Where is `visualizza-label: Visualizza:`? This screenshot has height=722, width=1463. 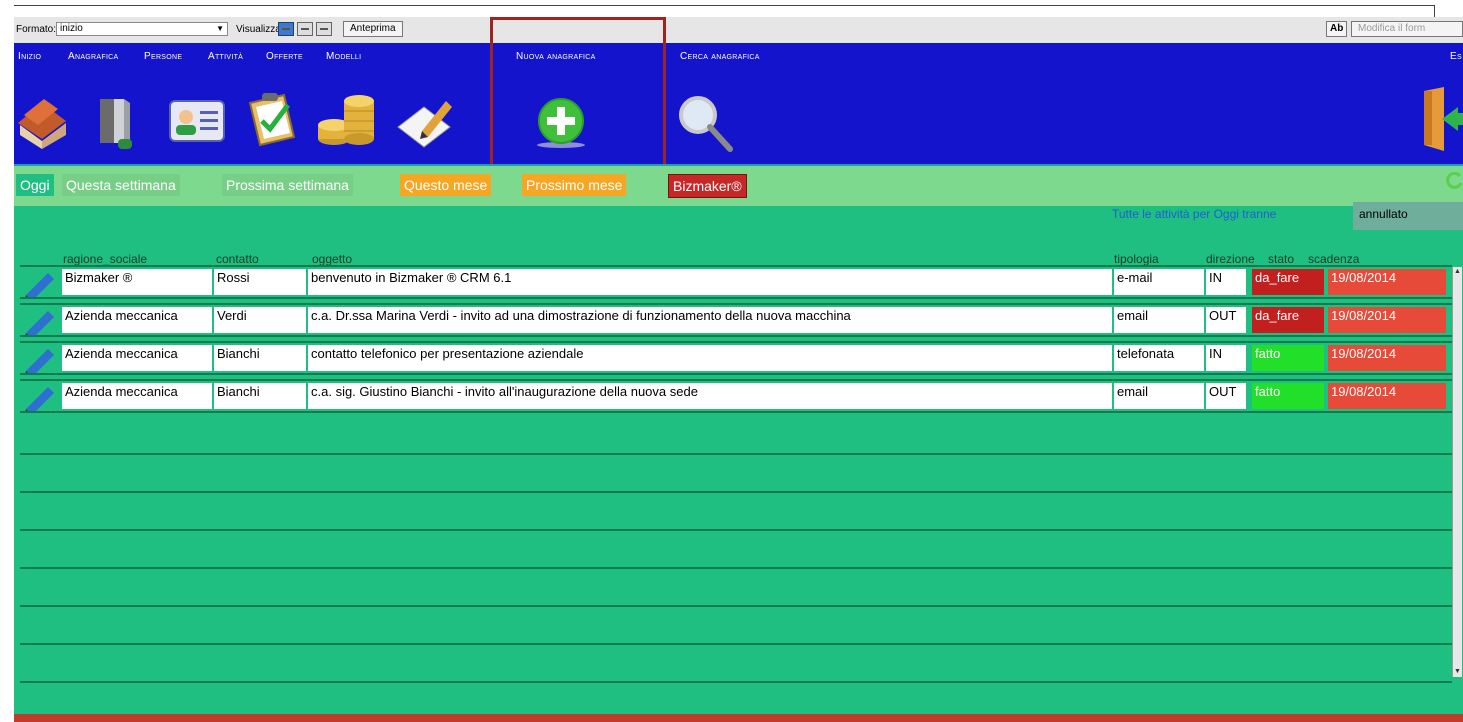 visualizza-label: Visualizza: is located at coordinates (260, 29).